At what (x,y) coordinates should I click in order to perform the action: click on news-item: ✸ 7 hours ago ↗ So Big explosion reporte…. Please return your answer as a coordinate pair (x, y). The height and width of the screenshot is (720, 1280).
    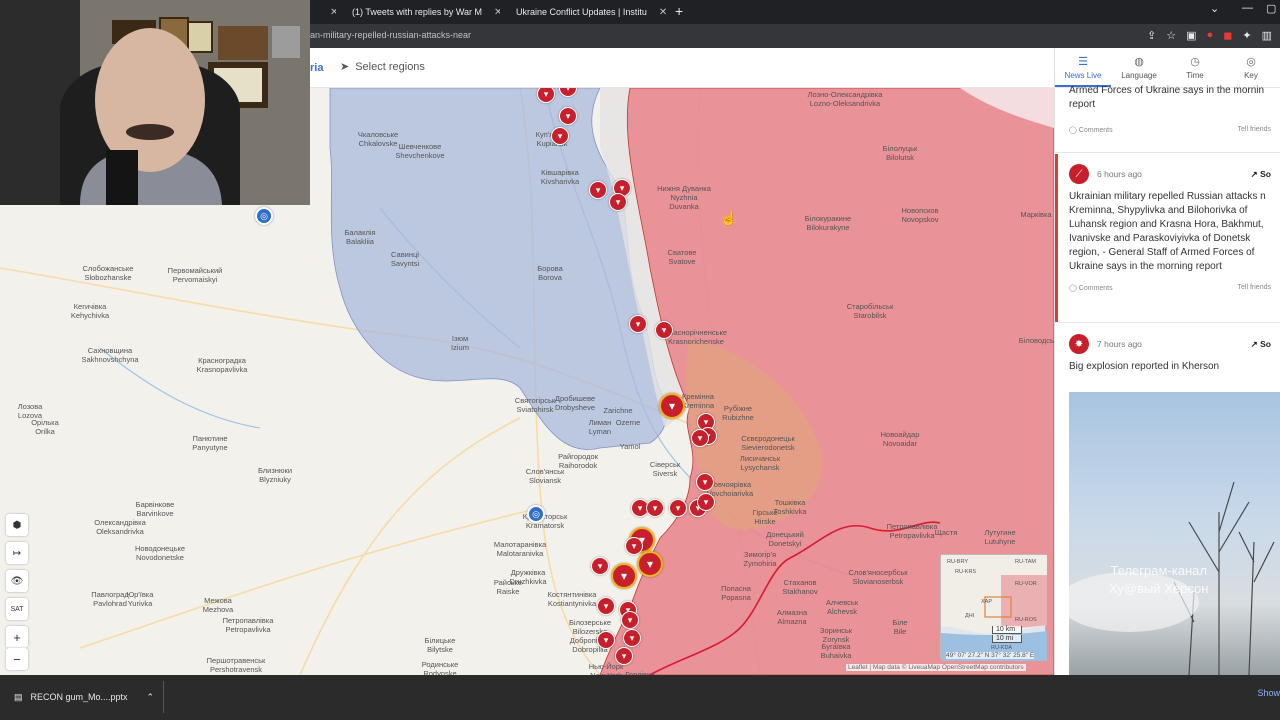
    Looking at the image, I should click on (1167, 353).